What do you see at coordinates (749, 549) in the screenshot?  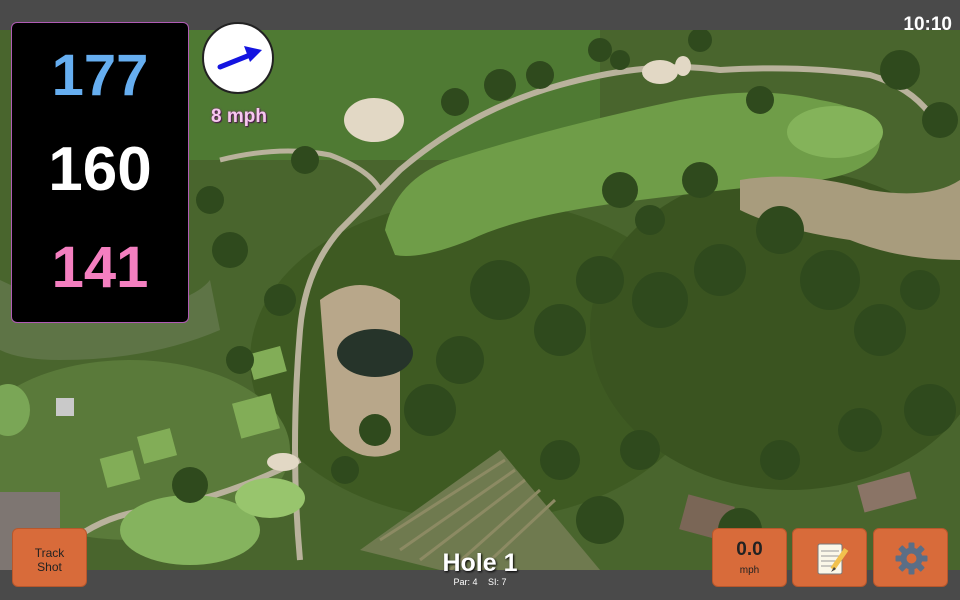 I see `speed-value: 0.0` at bounding box center [749, 549].